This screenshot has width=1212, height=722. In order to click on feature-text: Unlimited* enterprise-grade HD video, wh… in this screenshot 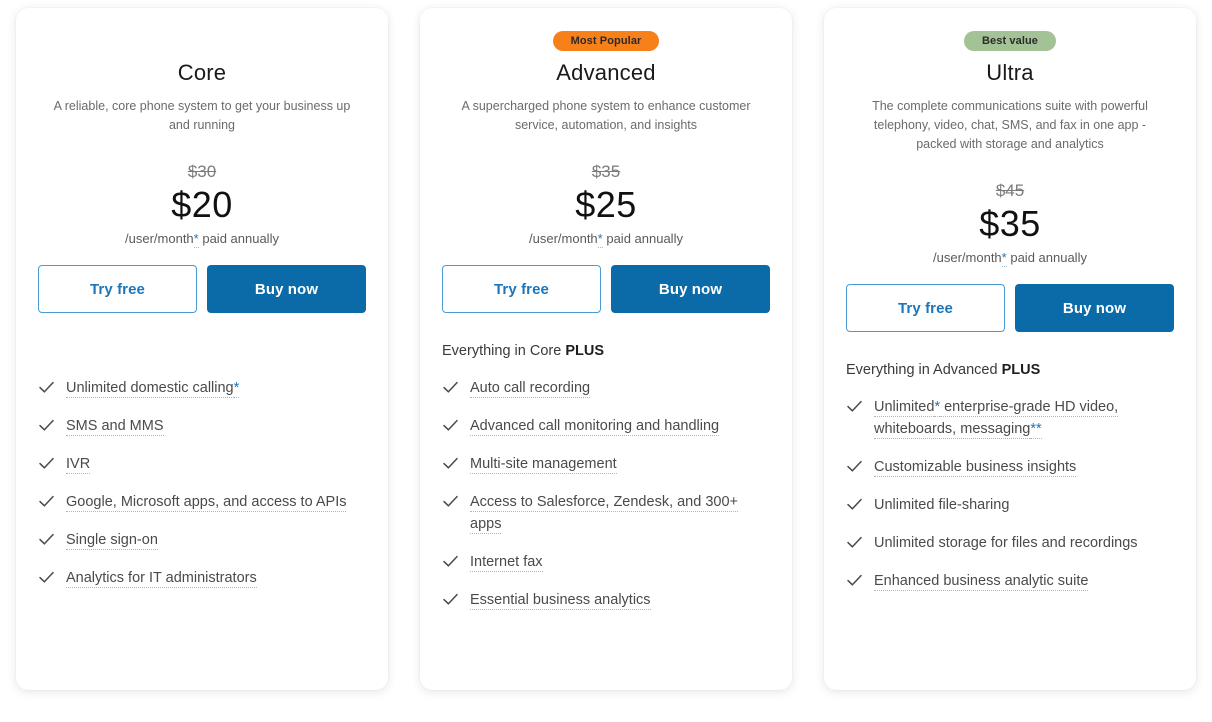, I will do `click(1024, 418)`.